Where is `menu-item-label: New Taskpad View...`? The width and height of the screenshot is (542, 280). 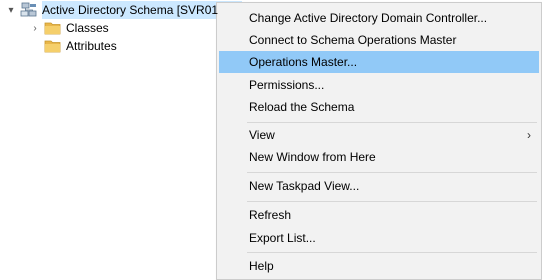 menu-item-label: New Taskpad View... is located at coordinates (304, 186).